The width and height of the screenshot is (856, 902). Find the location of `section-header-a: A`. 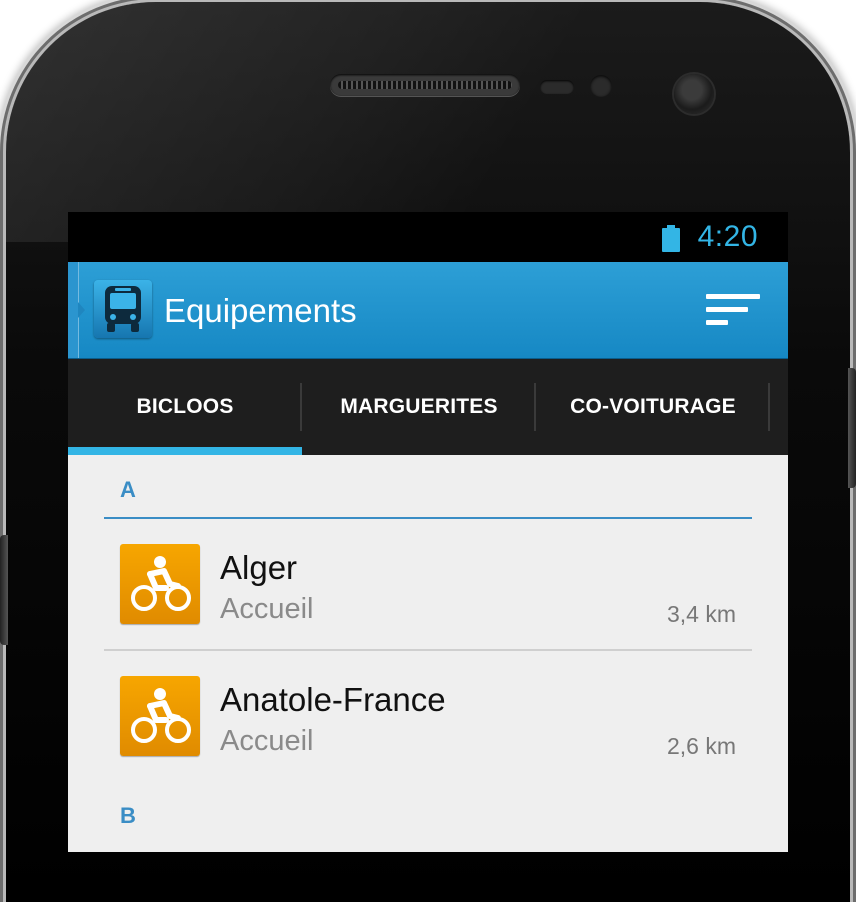

section-header-a: A is located at coordinates (428, 487).